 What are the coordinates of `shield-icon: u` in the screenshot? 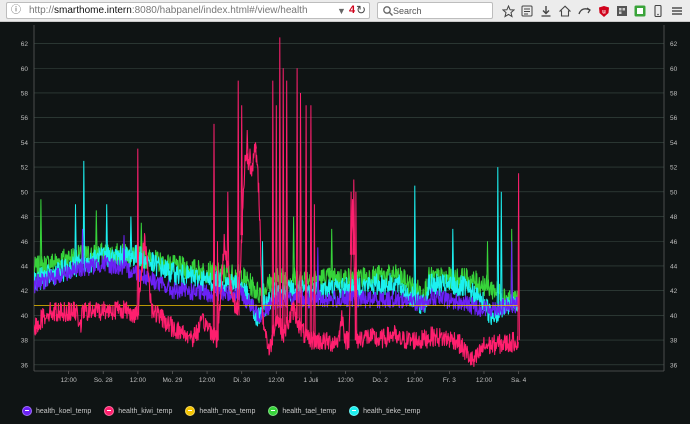 It's located at (604, 11).